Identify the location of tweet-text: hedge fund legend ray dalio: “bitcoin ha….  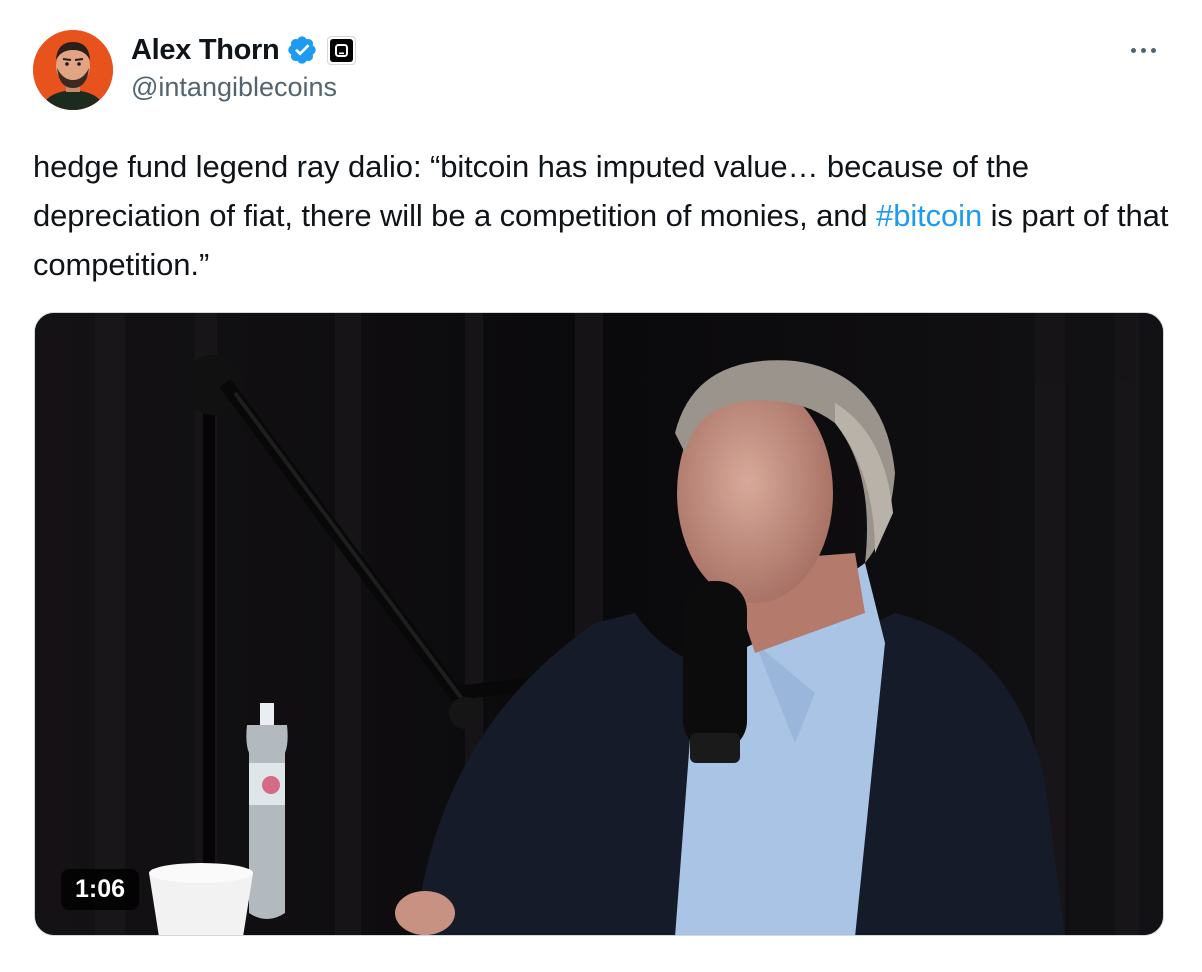
(603, 215).